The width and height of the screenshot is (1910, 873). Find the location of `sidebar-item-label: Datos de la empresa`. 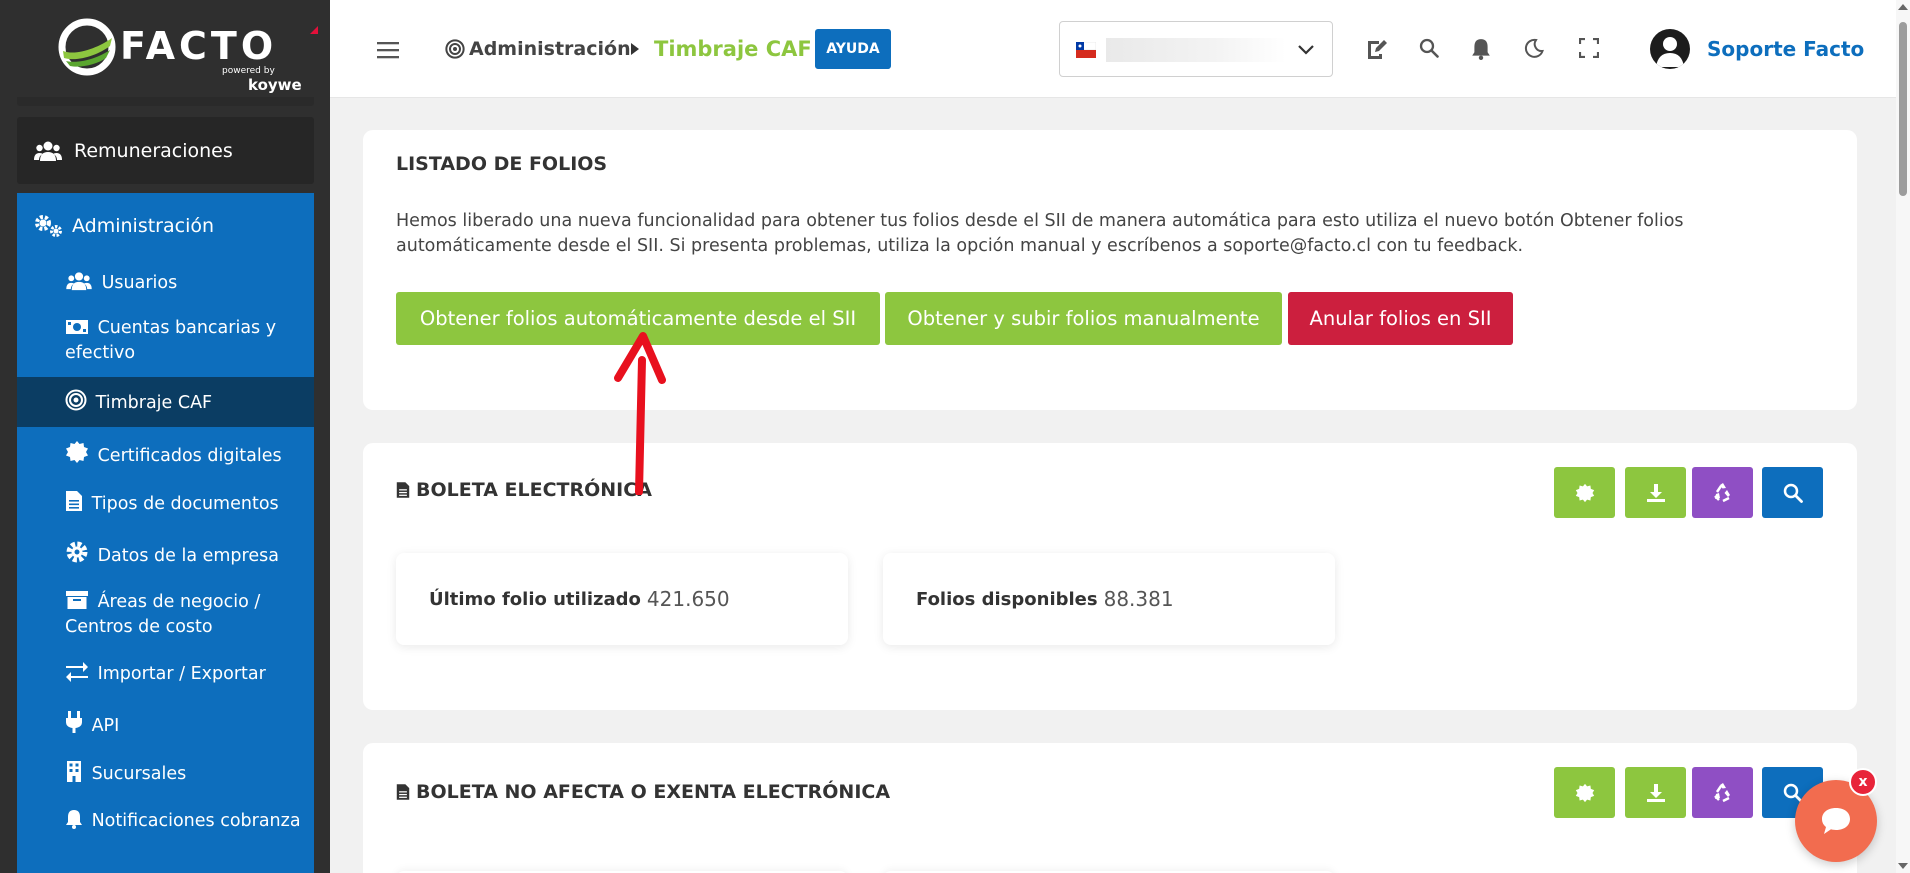

sidebar-item-label: Datos de la empresa is located at coordinates (188, 556).